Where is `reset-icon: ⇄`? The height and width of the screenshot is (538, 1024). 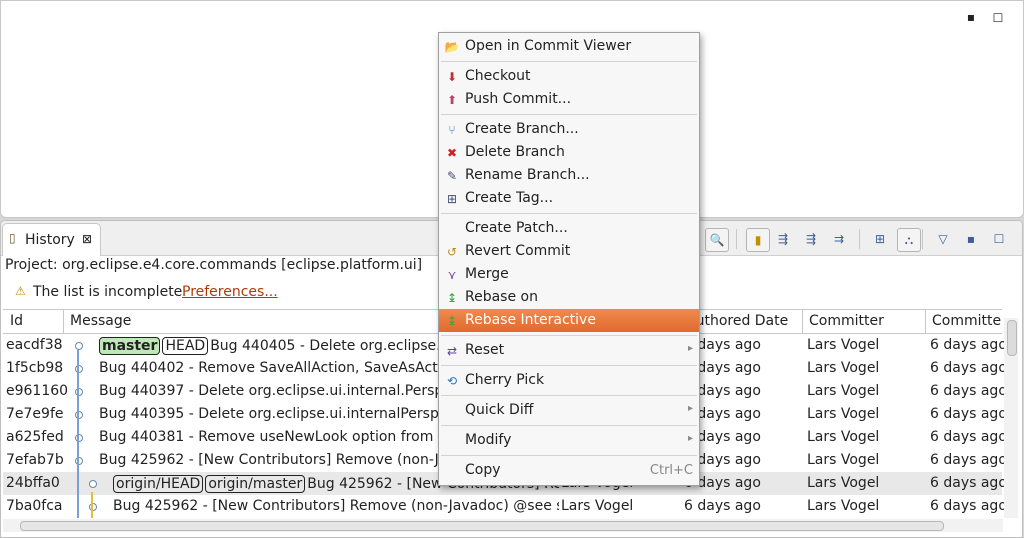
reset-icon: ⇄ is located at coordinates (452, 351).